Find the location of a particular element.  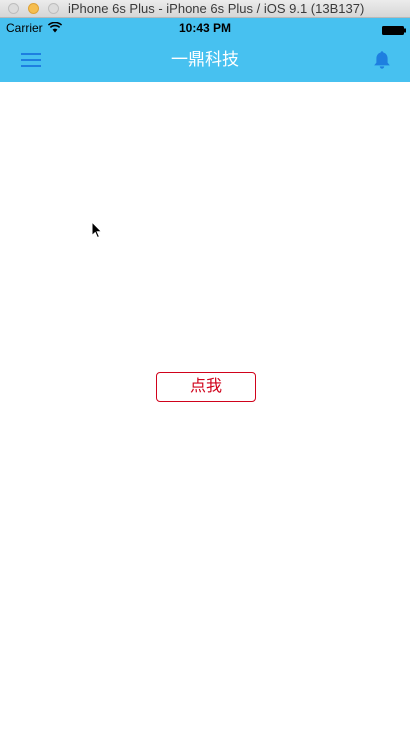

status-time: 10:43 PM is located at coordinates (205, 28).